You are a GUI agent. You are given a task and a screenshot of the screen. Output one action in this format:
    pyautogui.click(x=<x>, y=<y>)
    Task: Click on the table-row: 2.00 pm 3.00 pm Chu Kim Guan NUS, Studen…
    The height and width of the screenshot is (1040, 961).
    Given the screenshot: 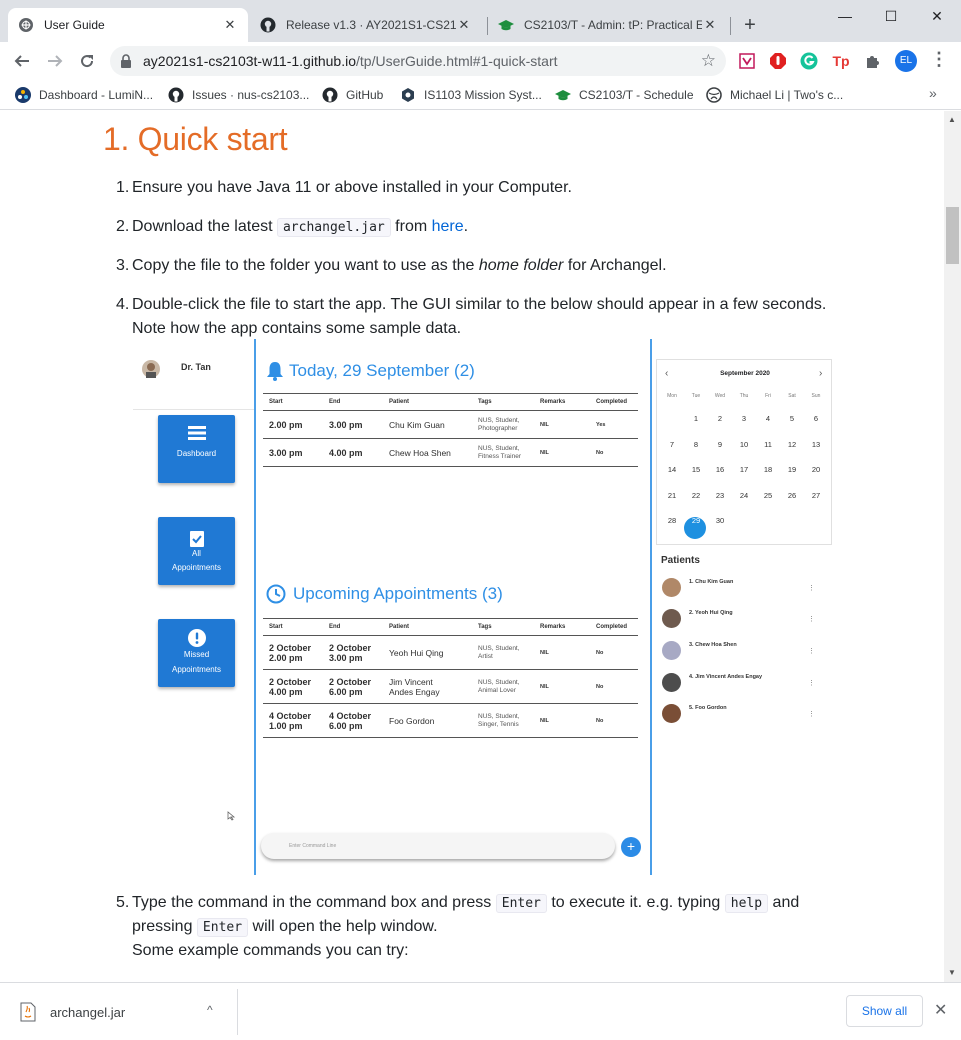 What is the action you would take?
    pyautogui.click(x=450, y=424)
    